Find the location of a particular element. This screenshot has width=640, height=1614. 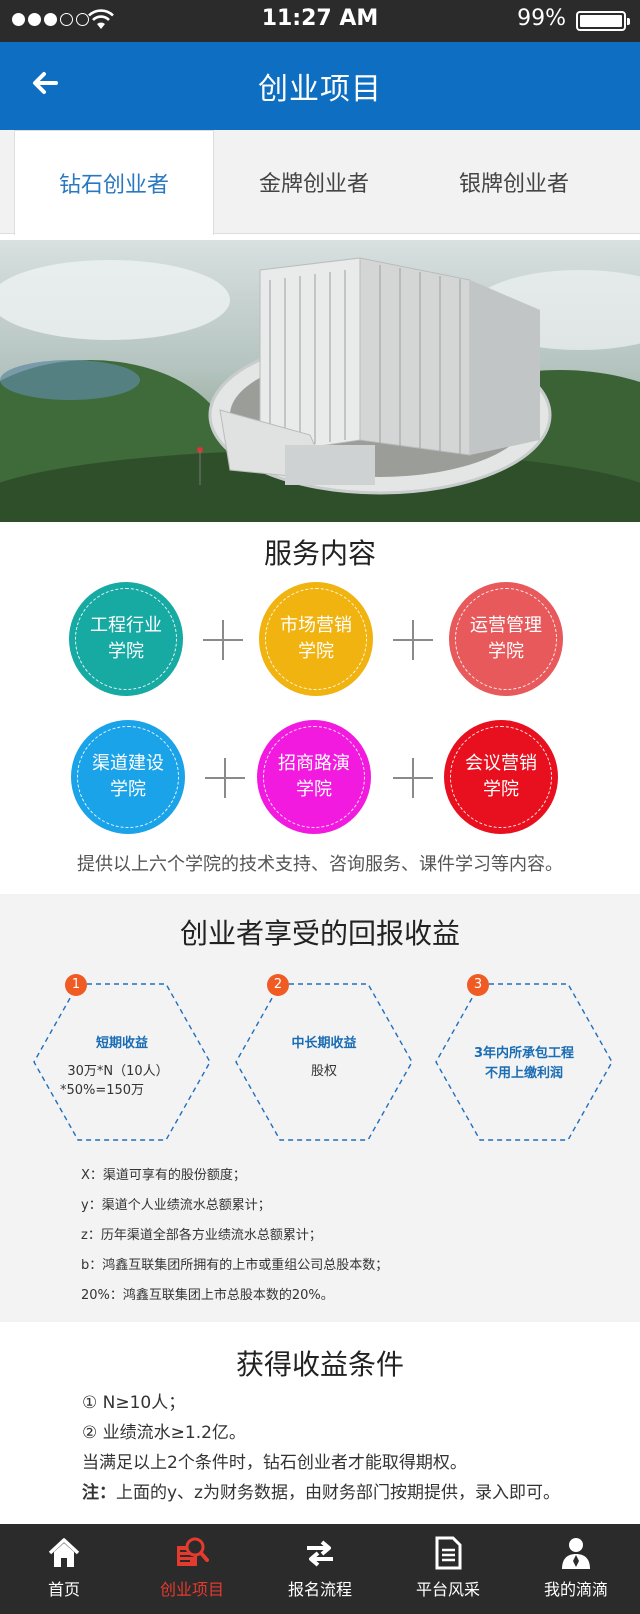

tab-diamond: 钻石创业者 is located at coordinates (114, 182).